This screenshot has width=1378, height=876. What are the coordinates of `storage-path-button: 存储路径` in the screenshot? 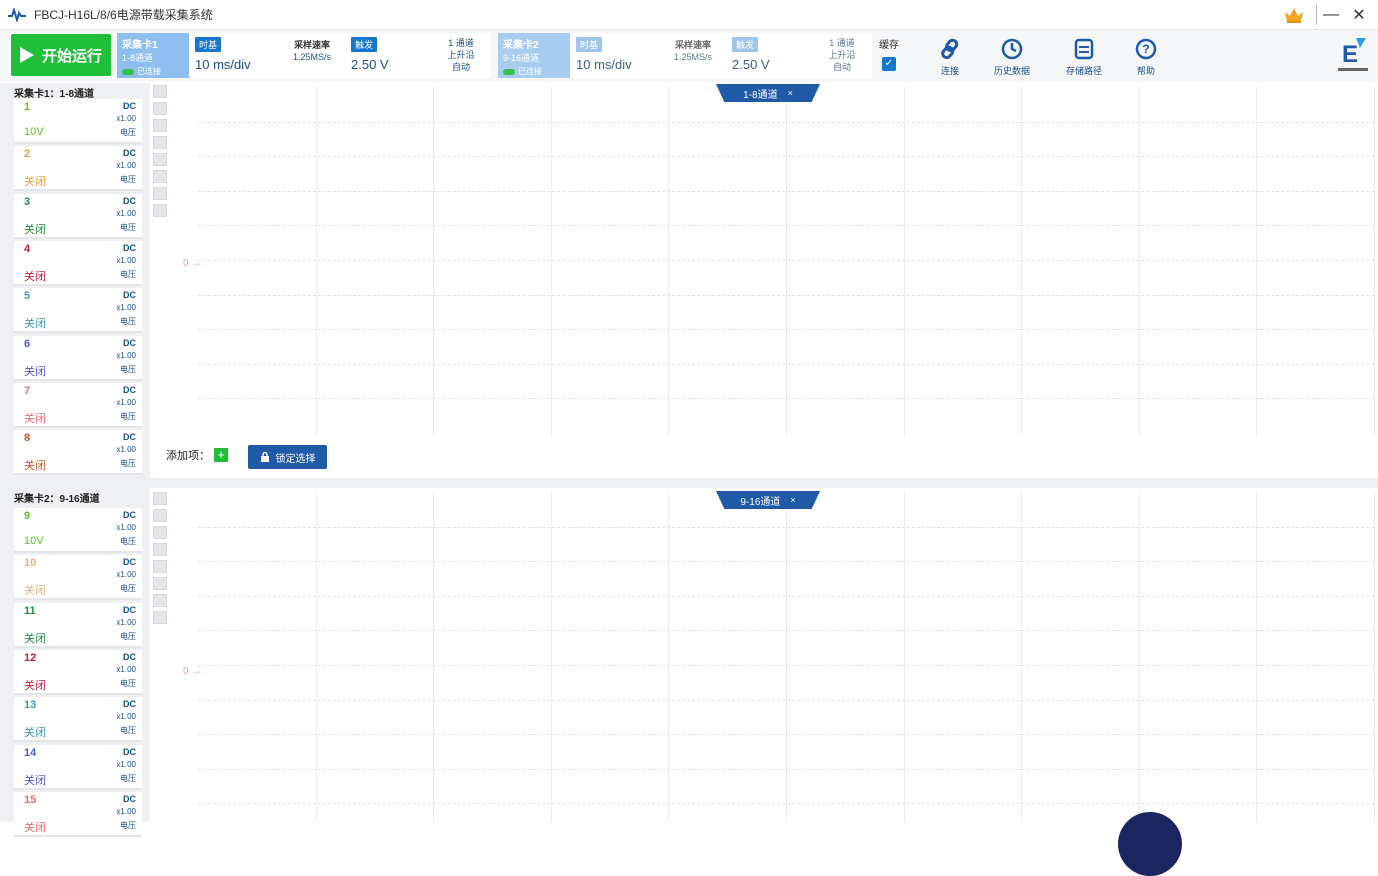 It's located at (1084, 57).